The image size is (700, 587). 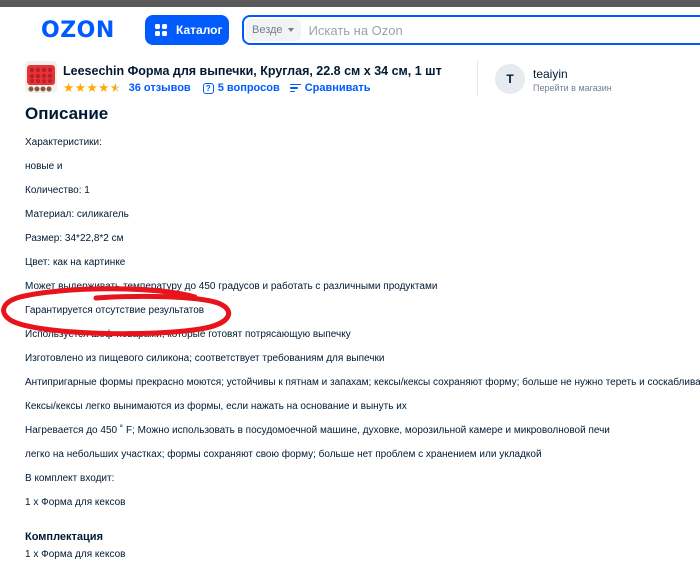 I want to click on product-thumbnail, so click(x=41, y=77).